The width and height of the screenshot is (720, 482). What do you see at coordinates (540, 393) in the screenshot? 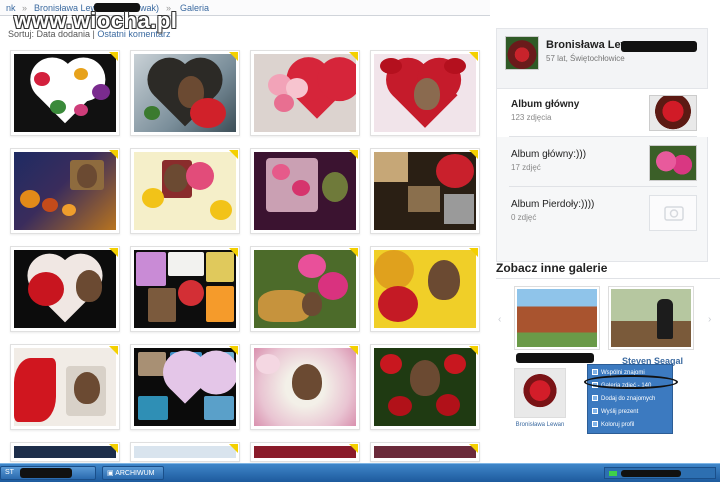
I see `friend-avatar` at bounding box center [540, 393].